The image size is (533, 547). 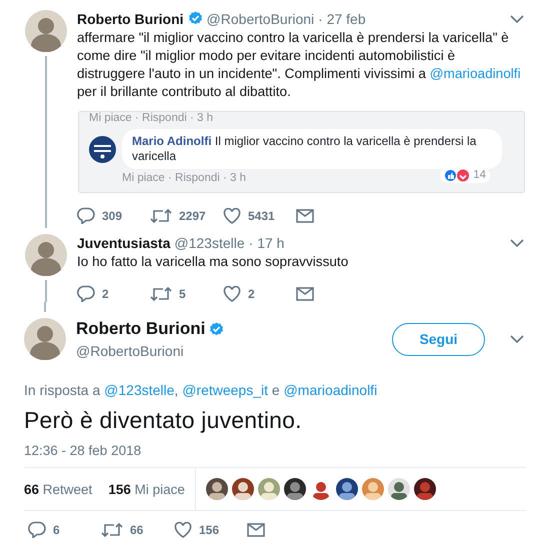 I want to click on like-count: 2, so click(x=251, y=293).